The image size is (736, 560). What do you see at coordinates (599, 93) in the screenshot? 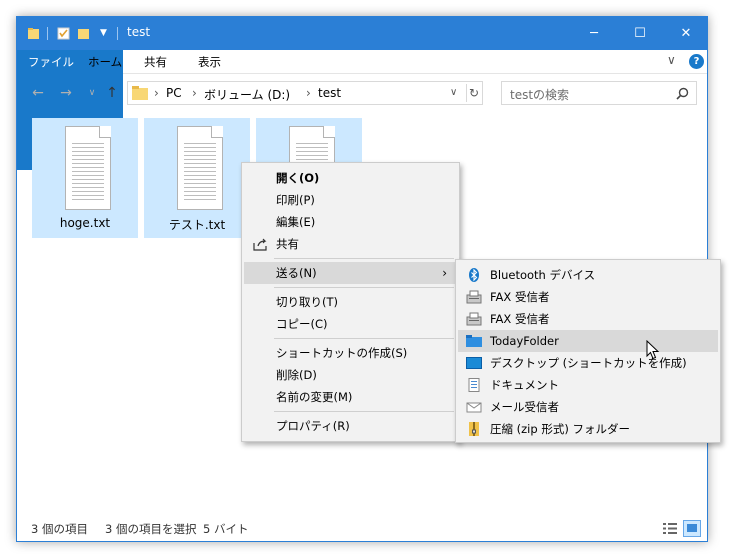
I see `search-input: testの検索` at bounding box center [599, 93].